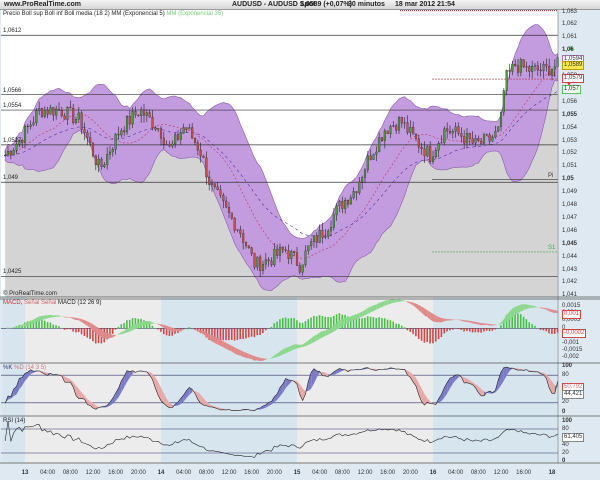 This screenshot has width=600, height=480. Describe the element at coordinates (570, 282) in the screenshot. I see `price-axis-label: 1,042` at that location.